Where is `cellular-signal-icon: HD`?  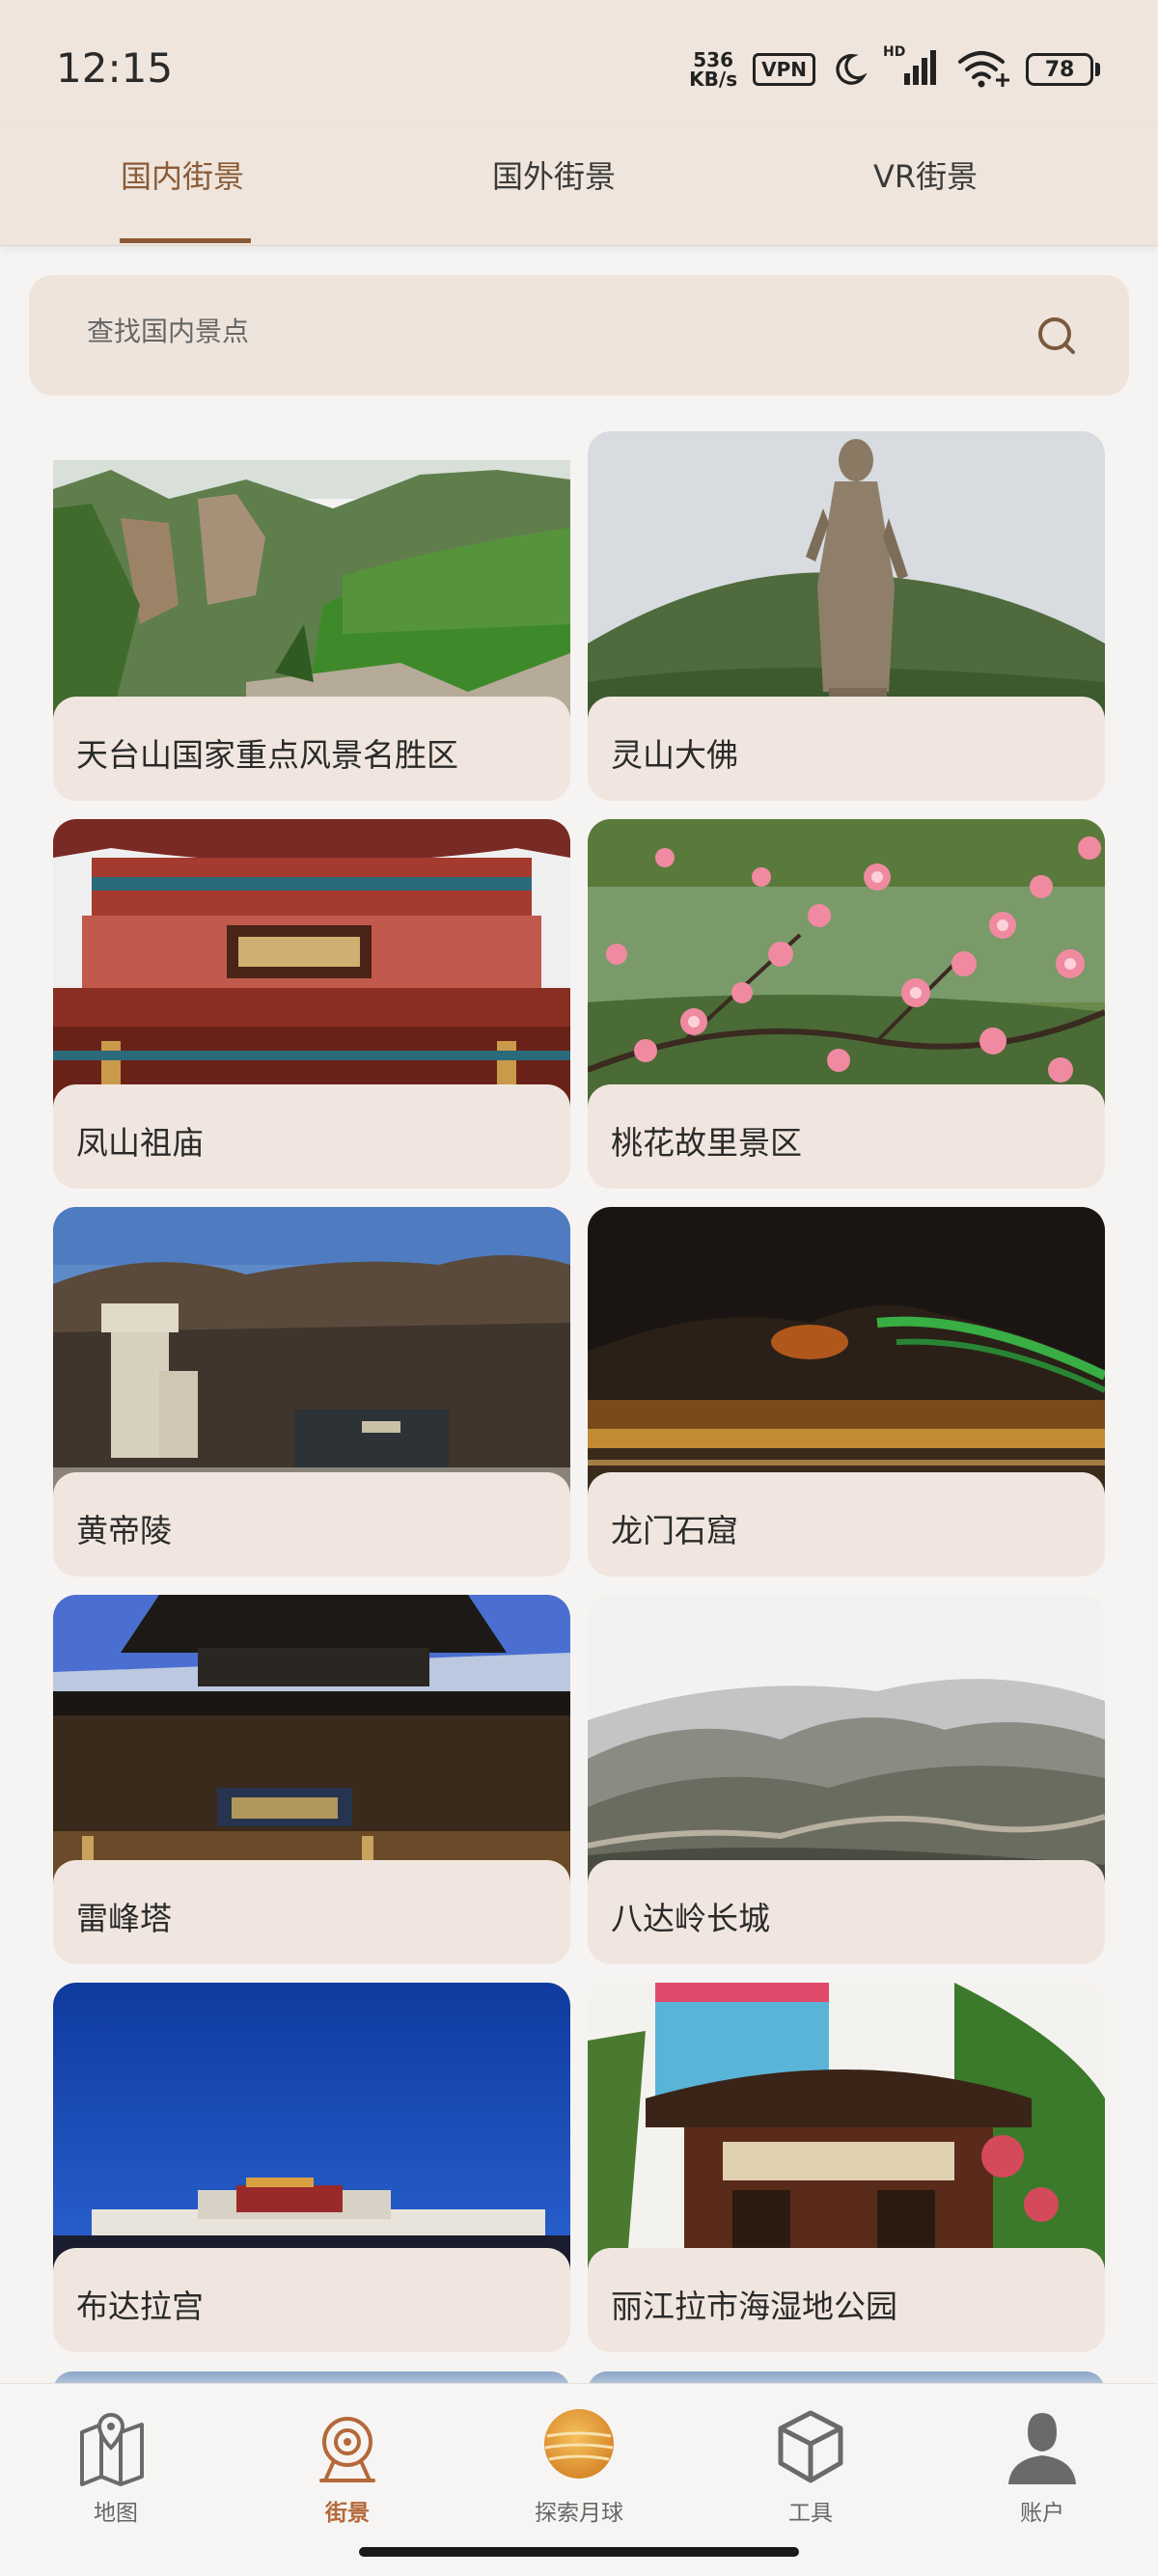 cellular-signal-icon: HD is located at coordinates (912, 67).